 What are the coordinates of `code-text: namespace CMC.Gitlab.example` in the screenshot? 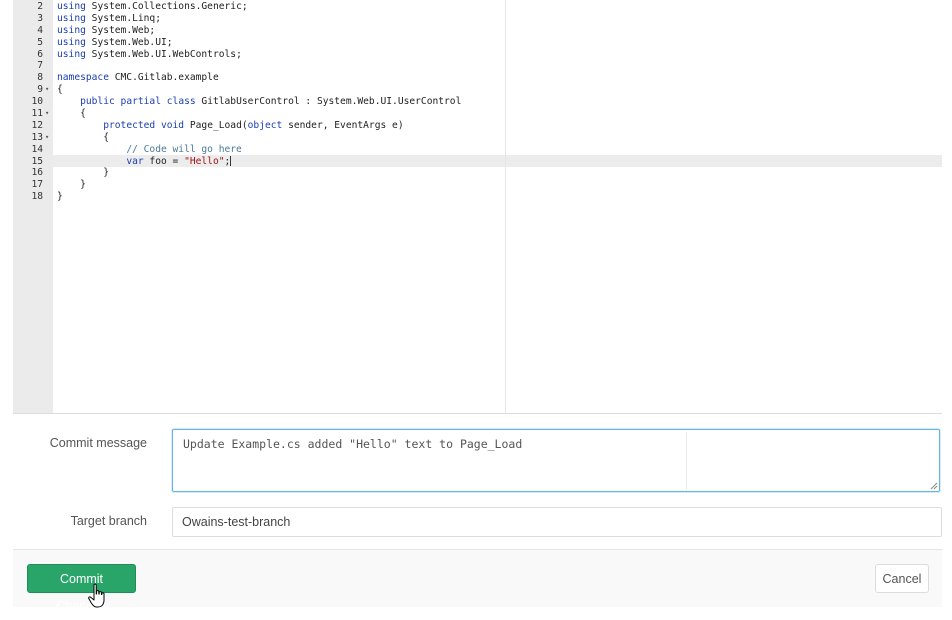 It's located at (138, 78).